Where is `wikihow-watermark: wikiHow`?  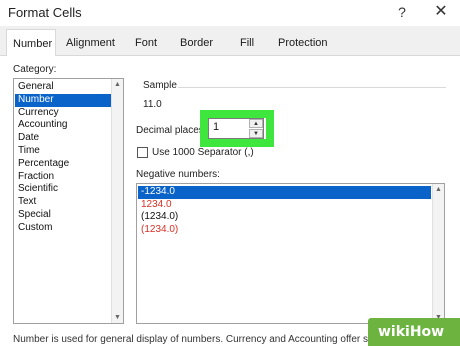
wikihow-watermark: wikiHow is located at coordinates (414, 332).